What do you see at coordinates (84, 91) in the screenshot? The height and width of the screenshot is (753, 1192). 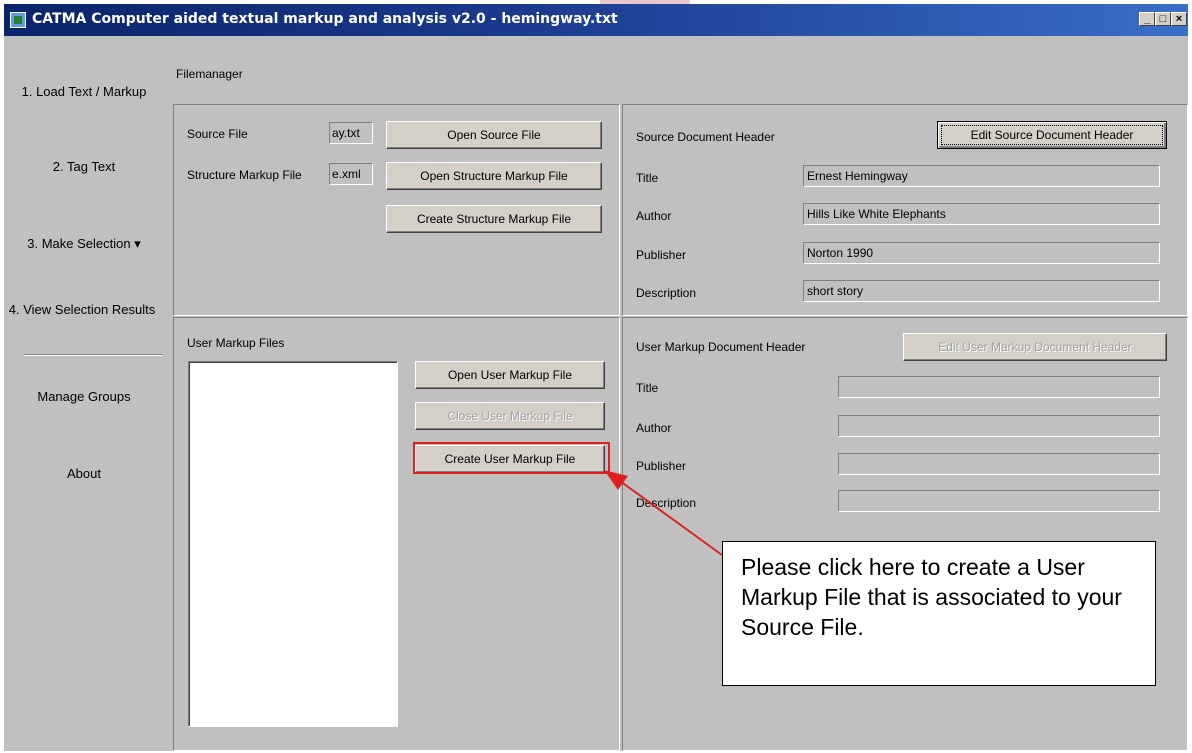 I see `nav-load-text-markup: 1. Load Text / Markup` at bounding box center [84, 91].